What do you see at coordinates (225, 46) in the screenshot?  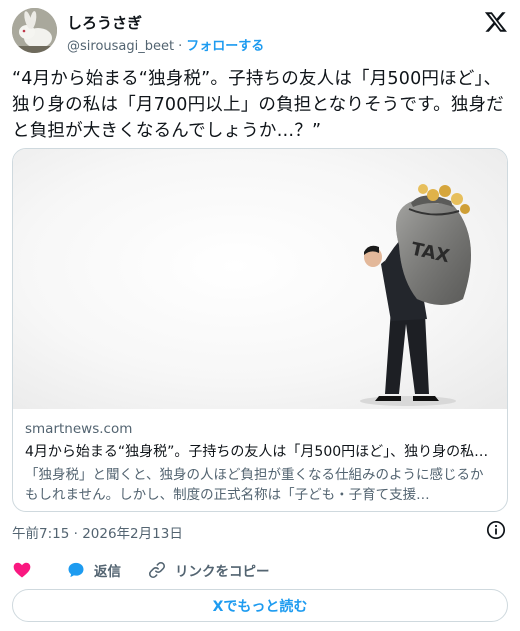 I see `follow-button: フォローする` at bounding box center [225, 46].